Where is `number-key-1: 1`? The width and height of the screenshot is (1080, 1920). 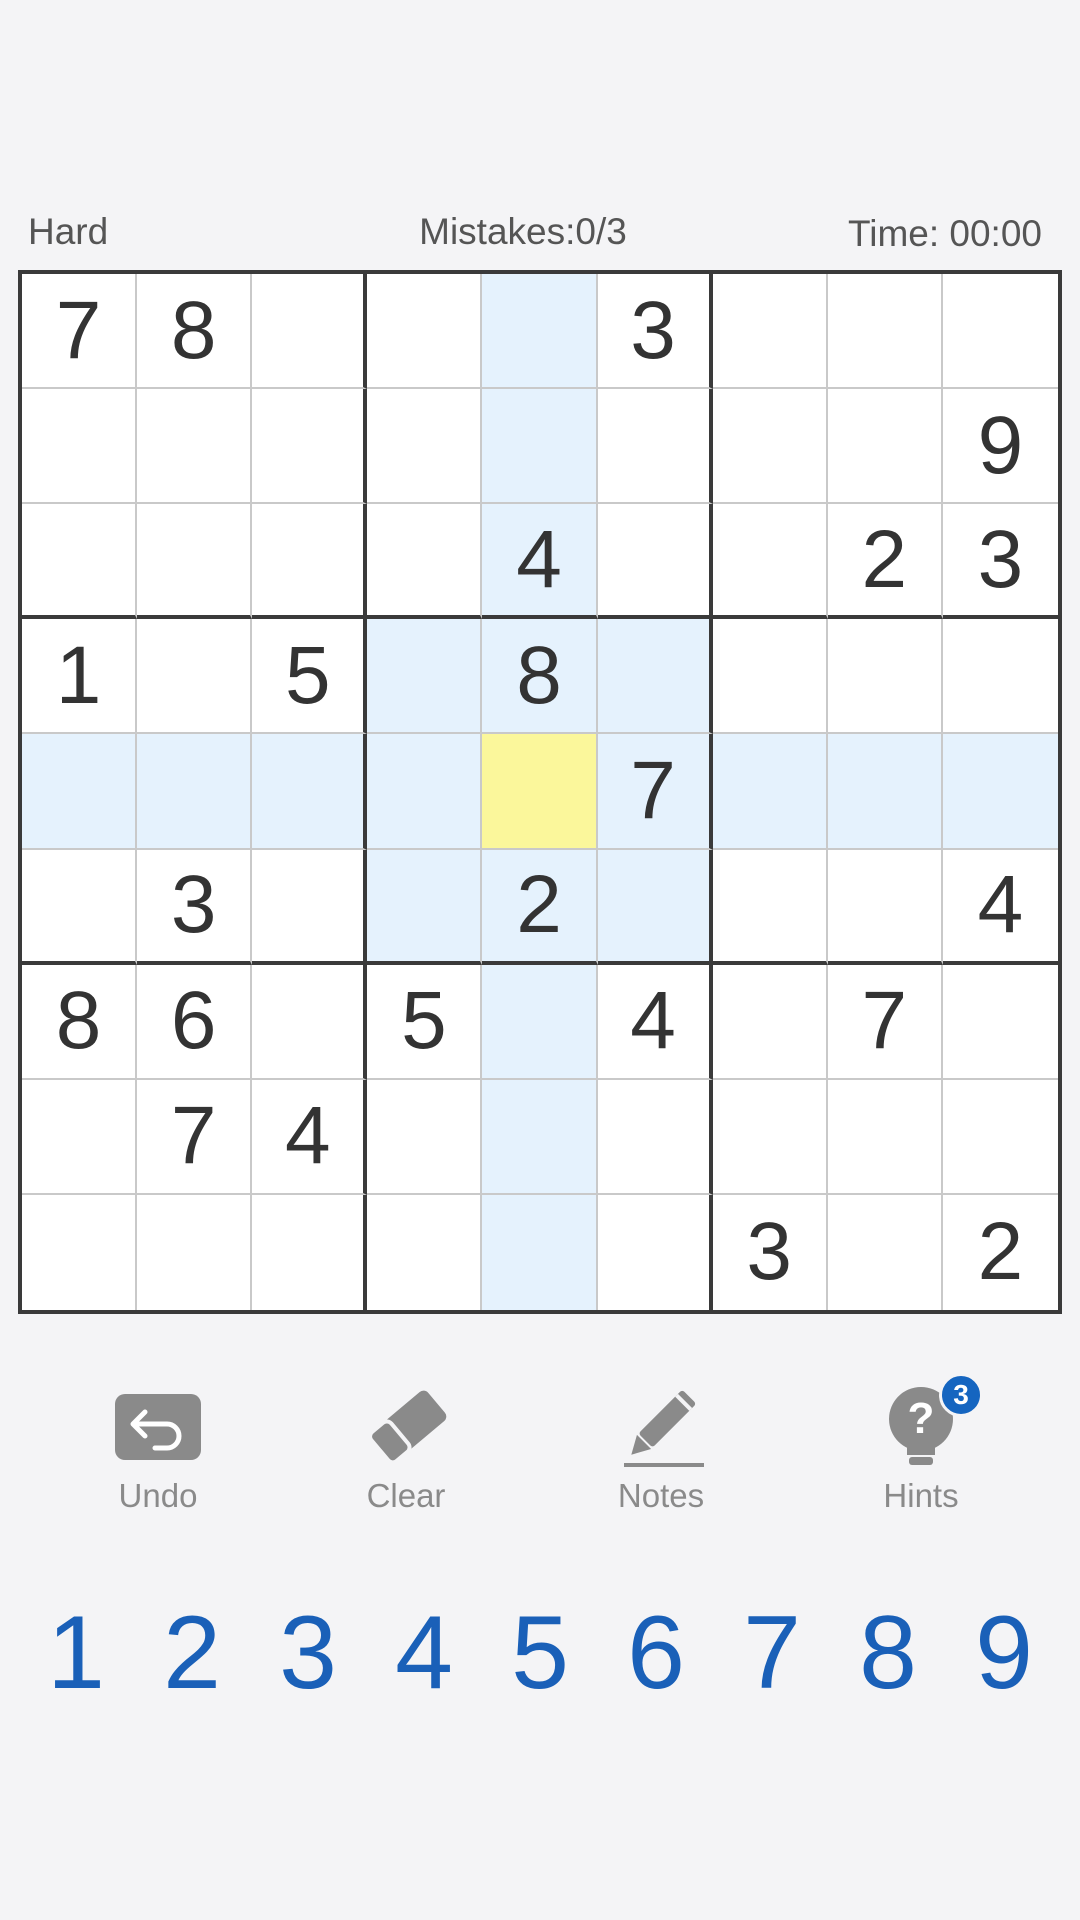 number-key-1: 1 is located at coordinates (76, 1653).